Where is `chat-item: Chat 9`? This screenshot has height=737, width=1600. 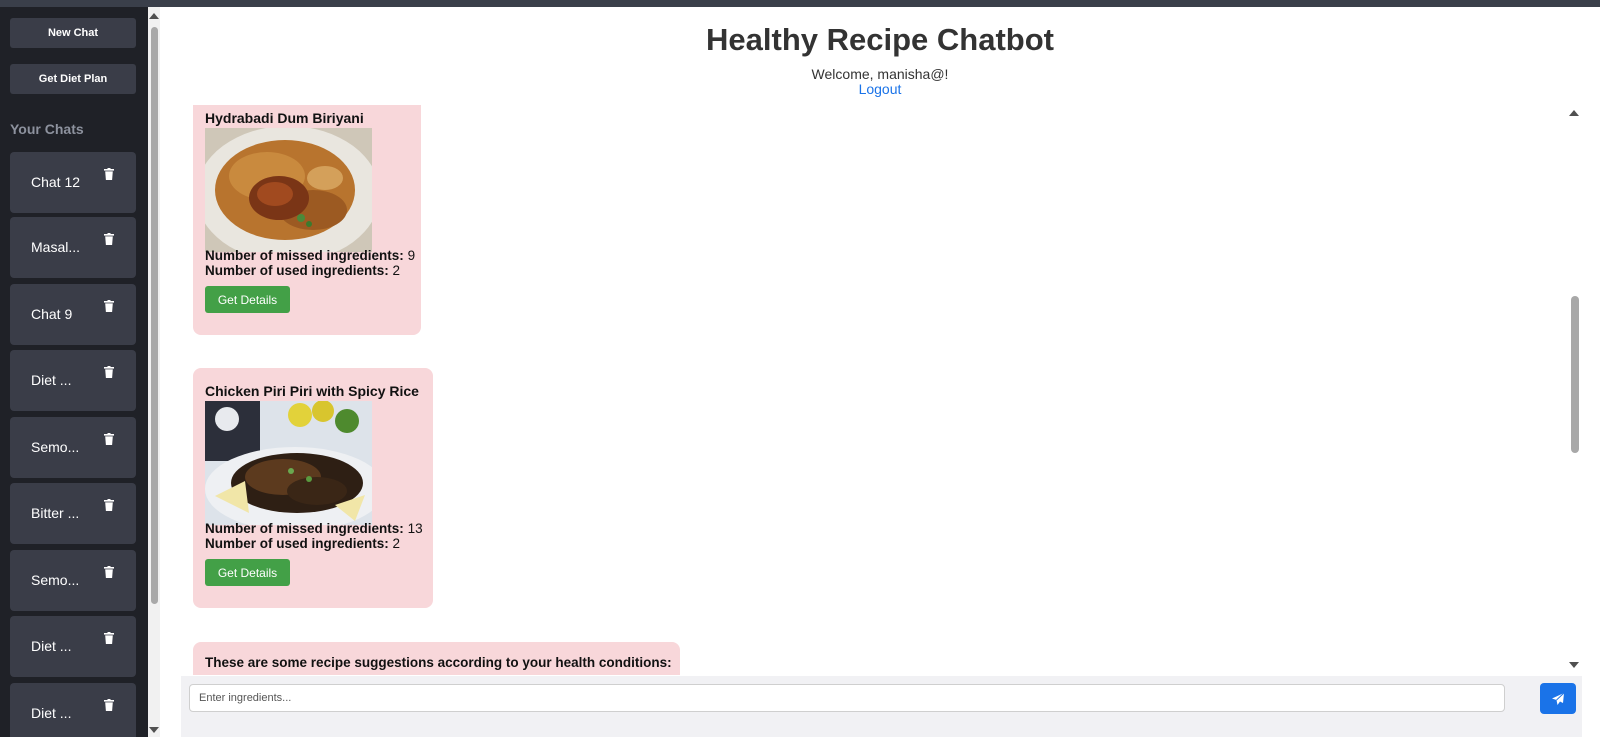
chat-item: Chat 9 is located at coordinates (73, 314).